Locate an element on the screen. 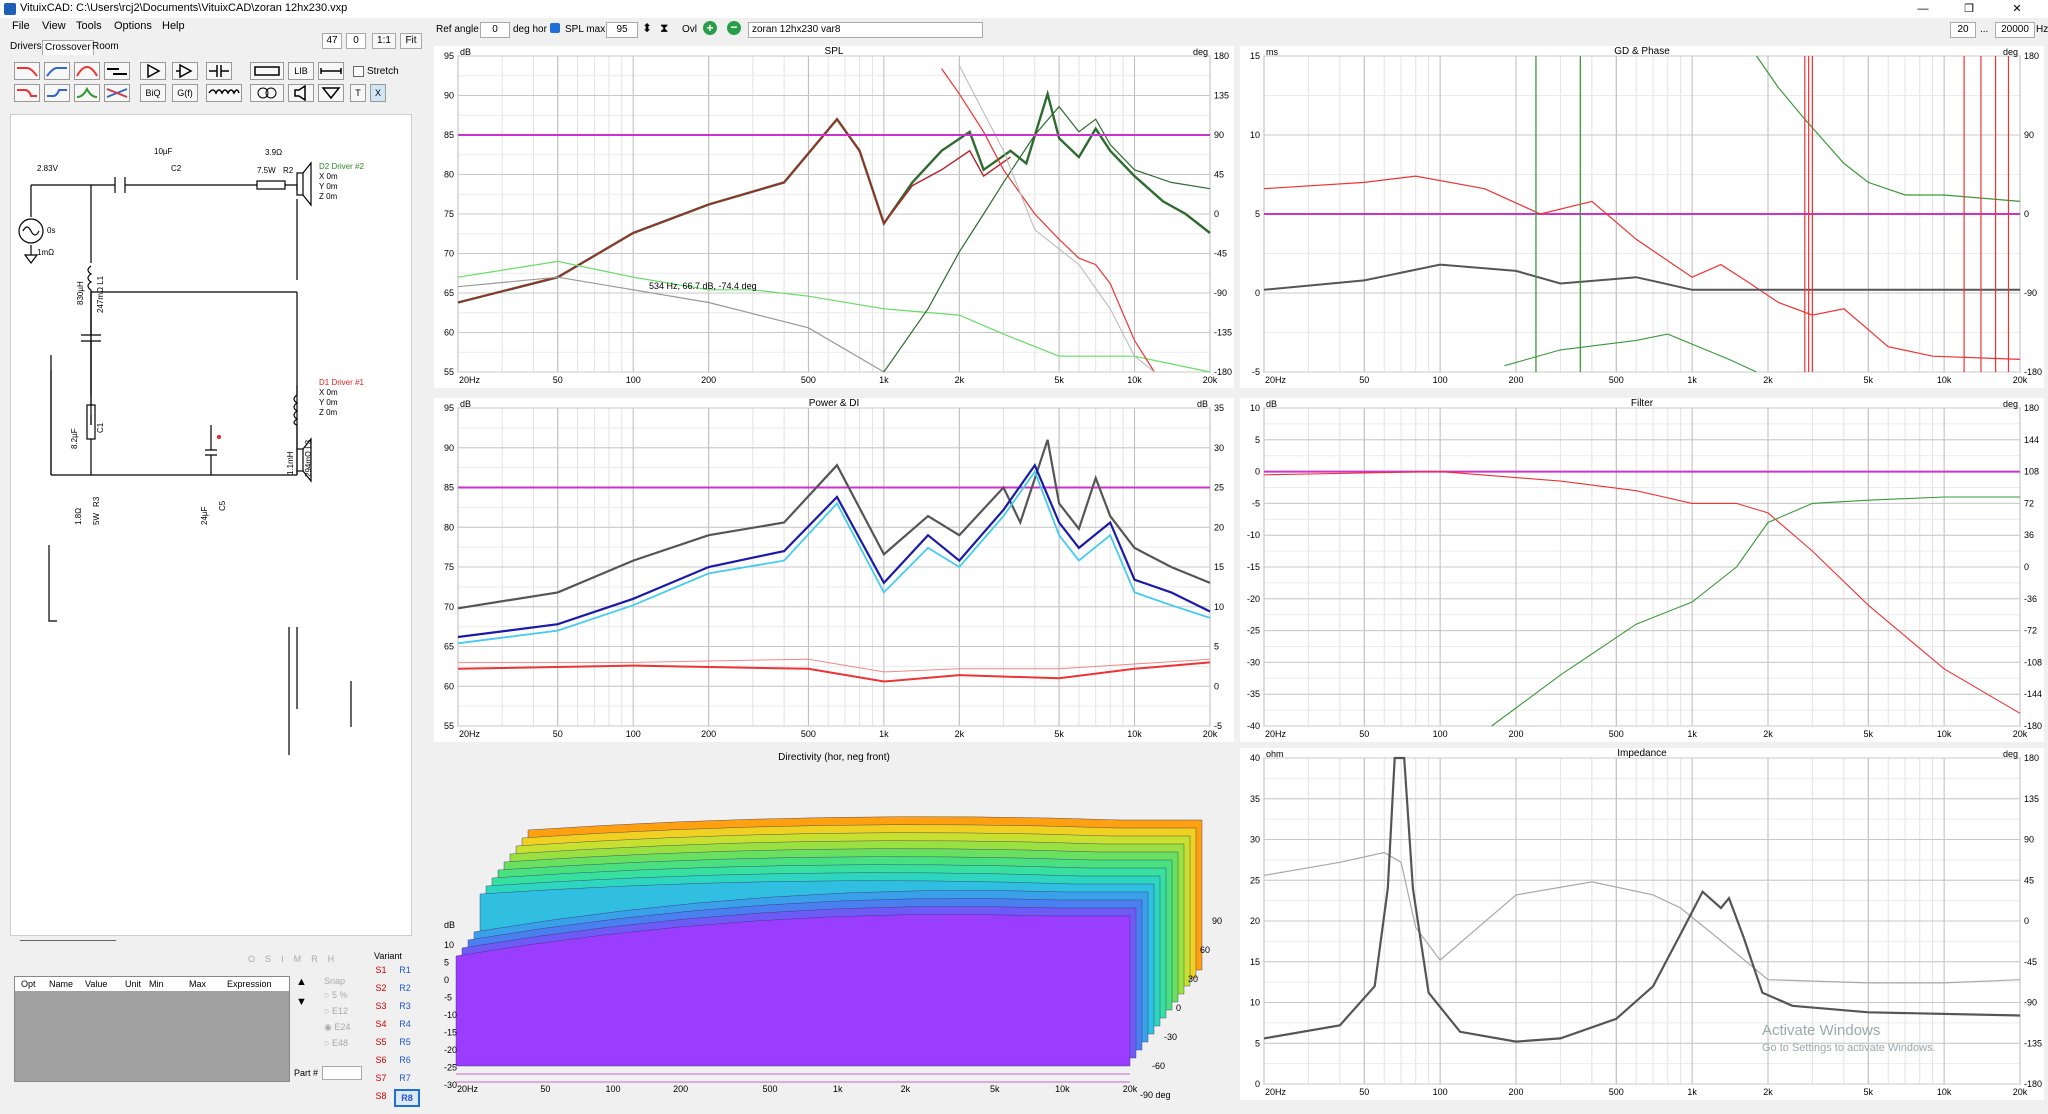 This screenshot has width=2048, height=1114. tab-drivers: Drivers is located at coordinates (26, 47).